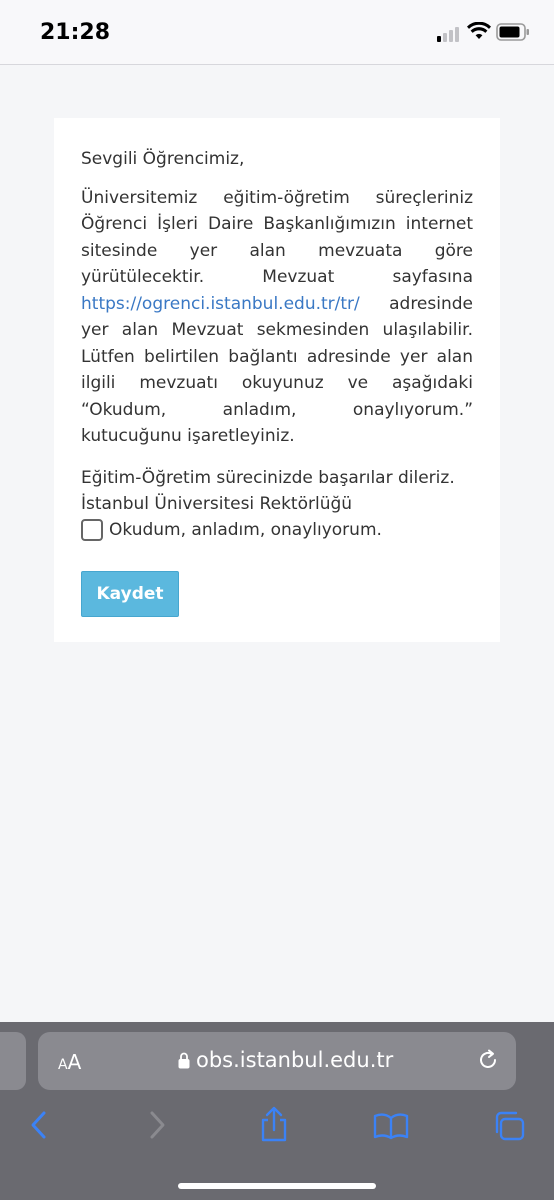 This screenshot has height=1200, width=554. Describe the element at coordinates (63, 1065) in the screenshot. I see `aa-small-glyph: A` at that location.